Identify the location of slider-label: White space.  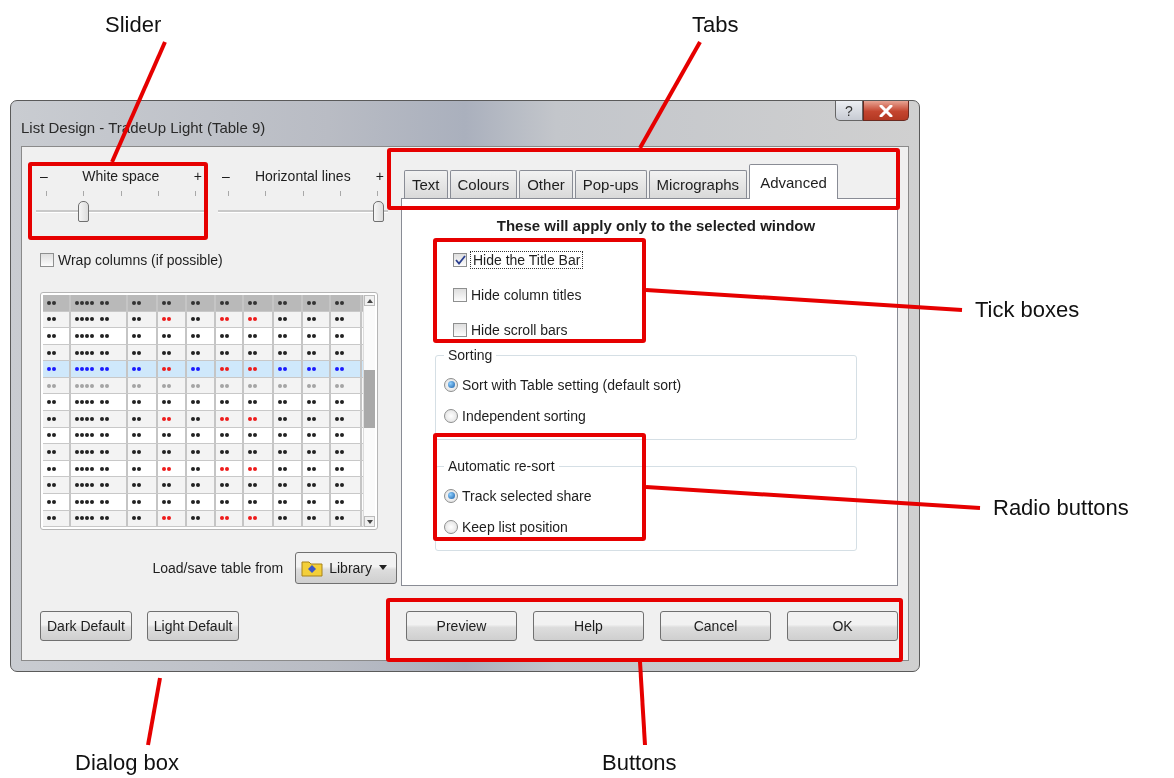
(121, 176).